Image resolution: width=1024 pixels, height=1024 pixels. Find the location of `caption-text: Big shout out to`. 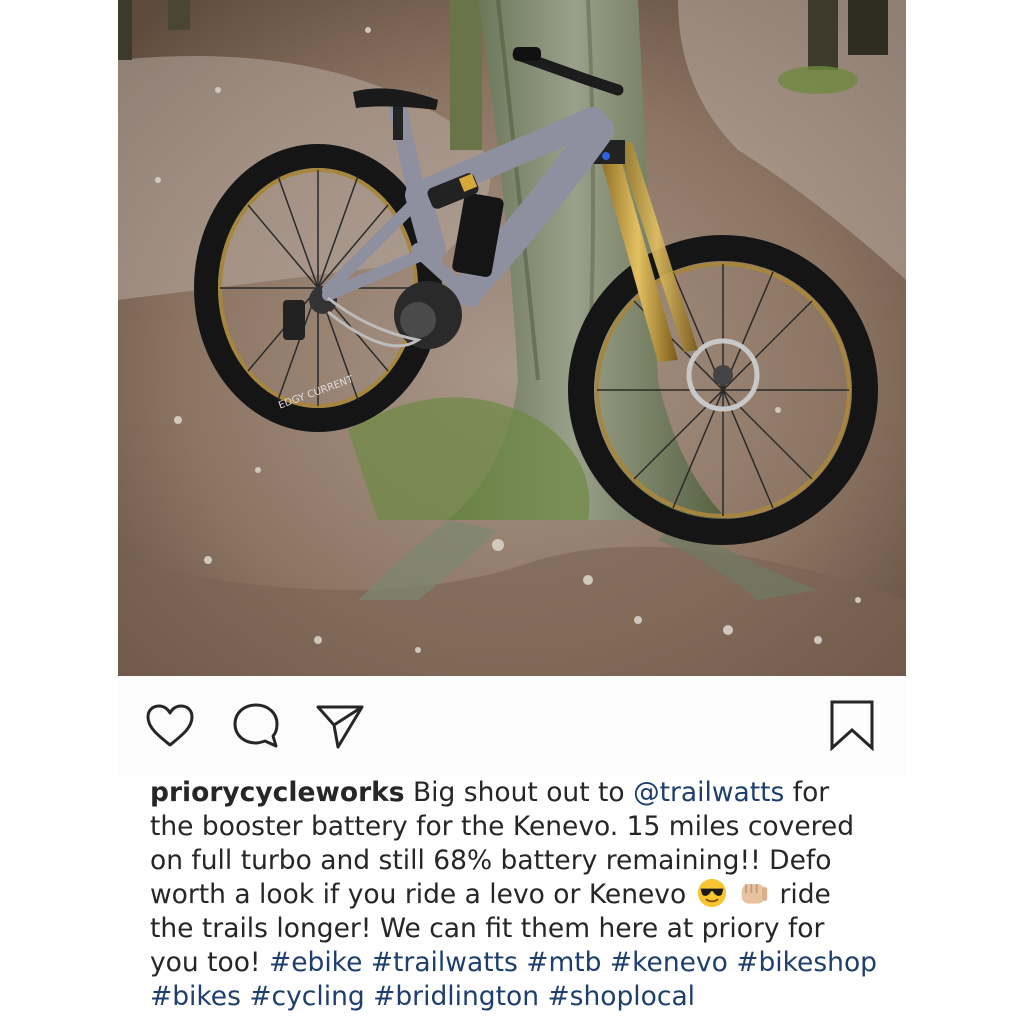

caption-text: Big shout out to is located at coordinates (519, 792).